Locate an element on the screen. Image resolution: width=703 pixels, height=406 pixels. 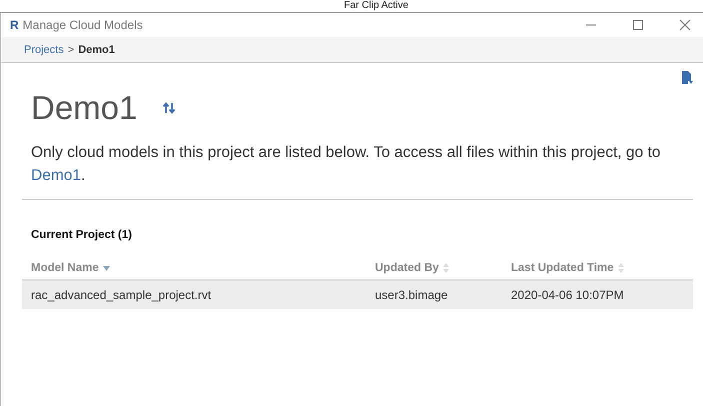
app-logo: R is located at coordinates (14, 25).